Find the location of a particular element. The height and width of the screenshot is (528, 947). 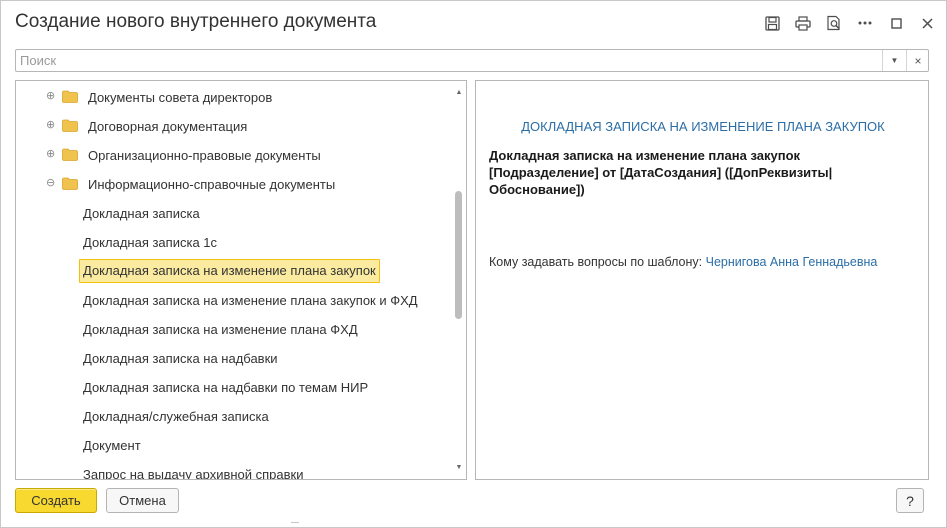

tree-item: Докладная/служебная записка is located at coordinates (234, 416).